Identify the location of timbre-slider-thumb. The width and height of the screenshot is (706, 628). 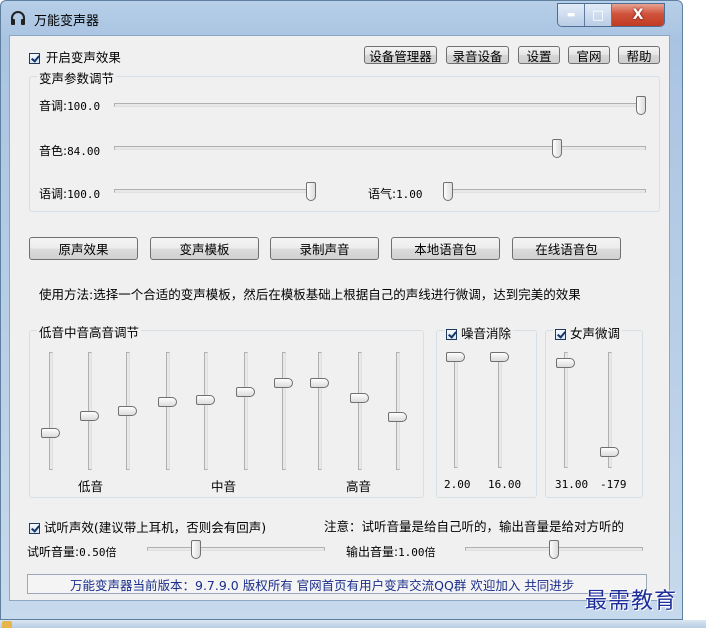
(557, 148).